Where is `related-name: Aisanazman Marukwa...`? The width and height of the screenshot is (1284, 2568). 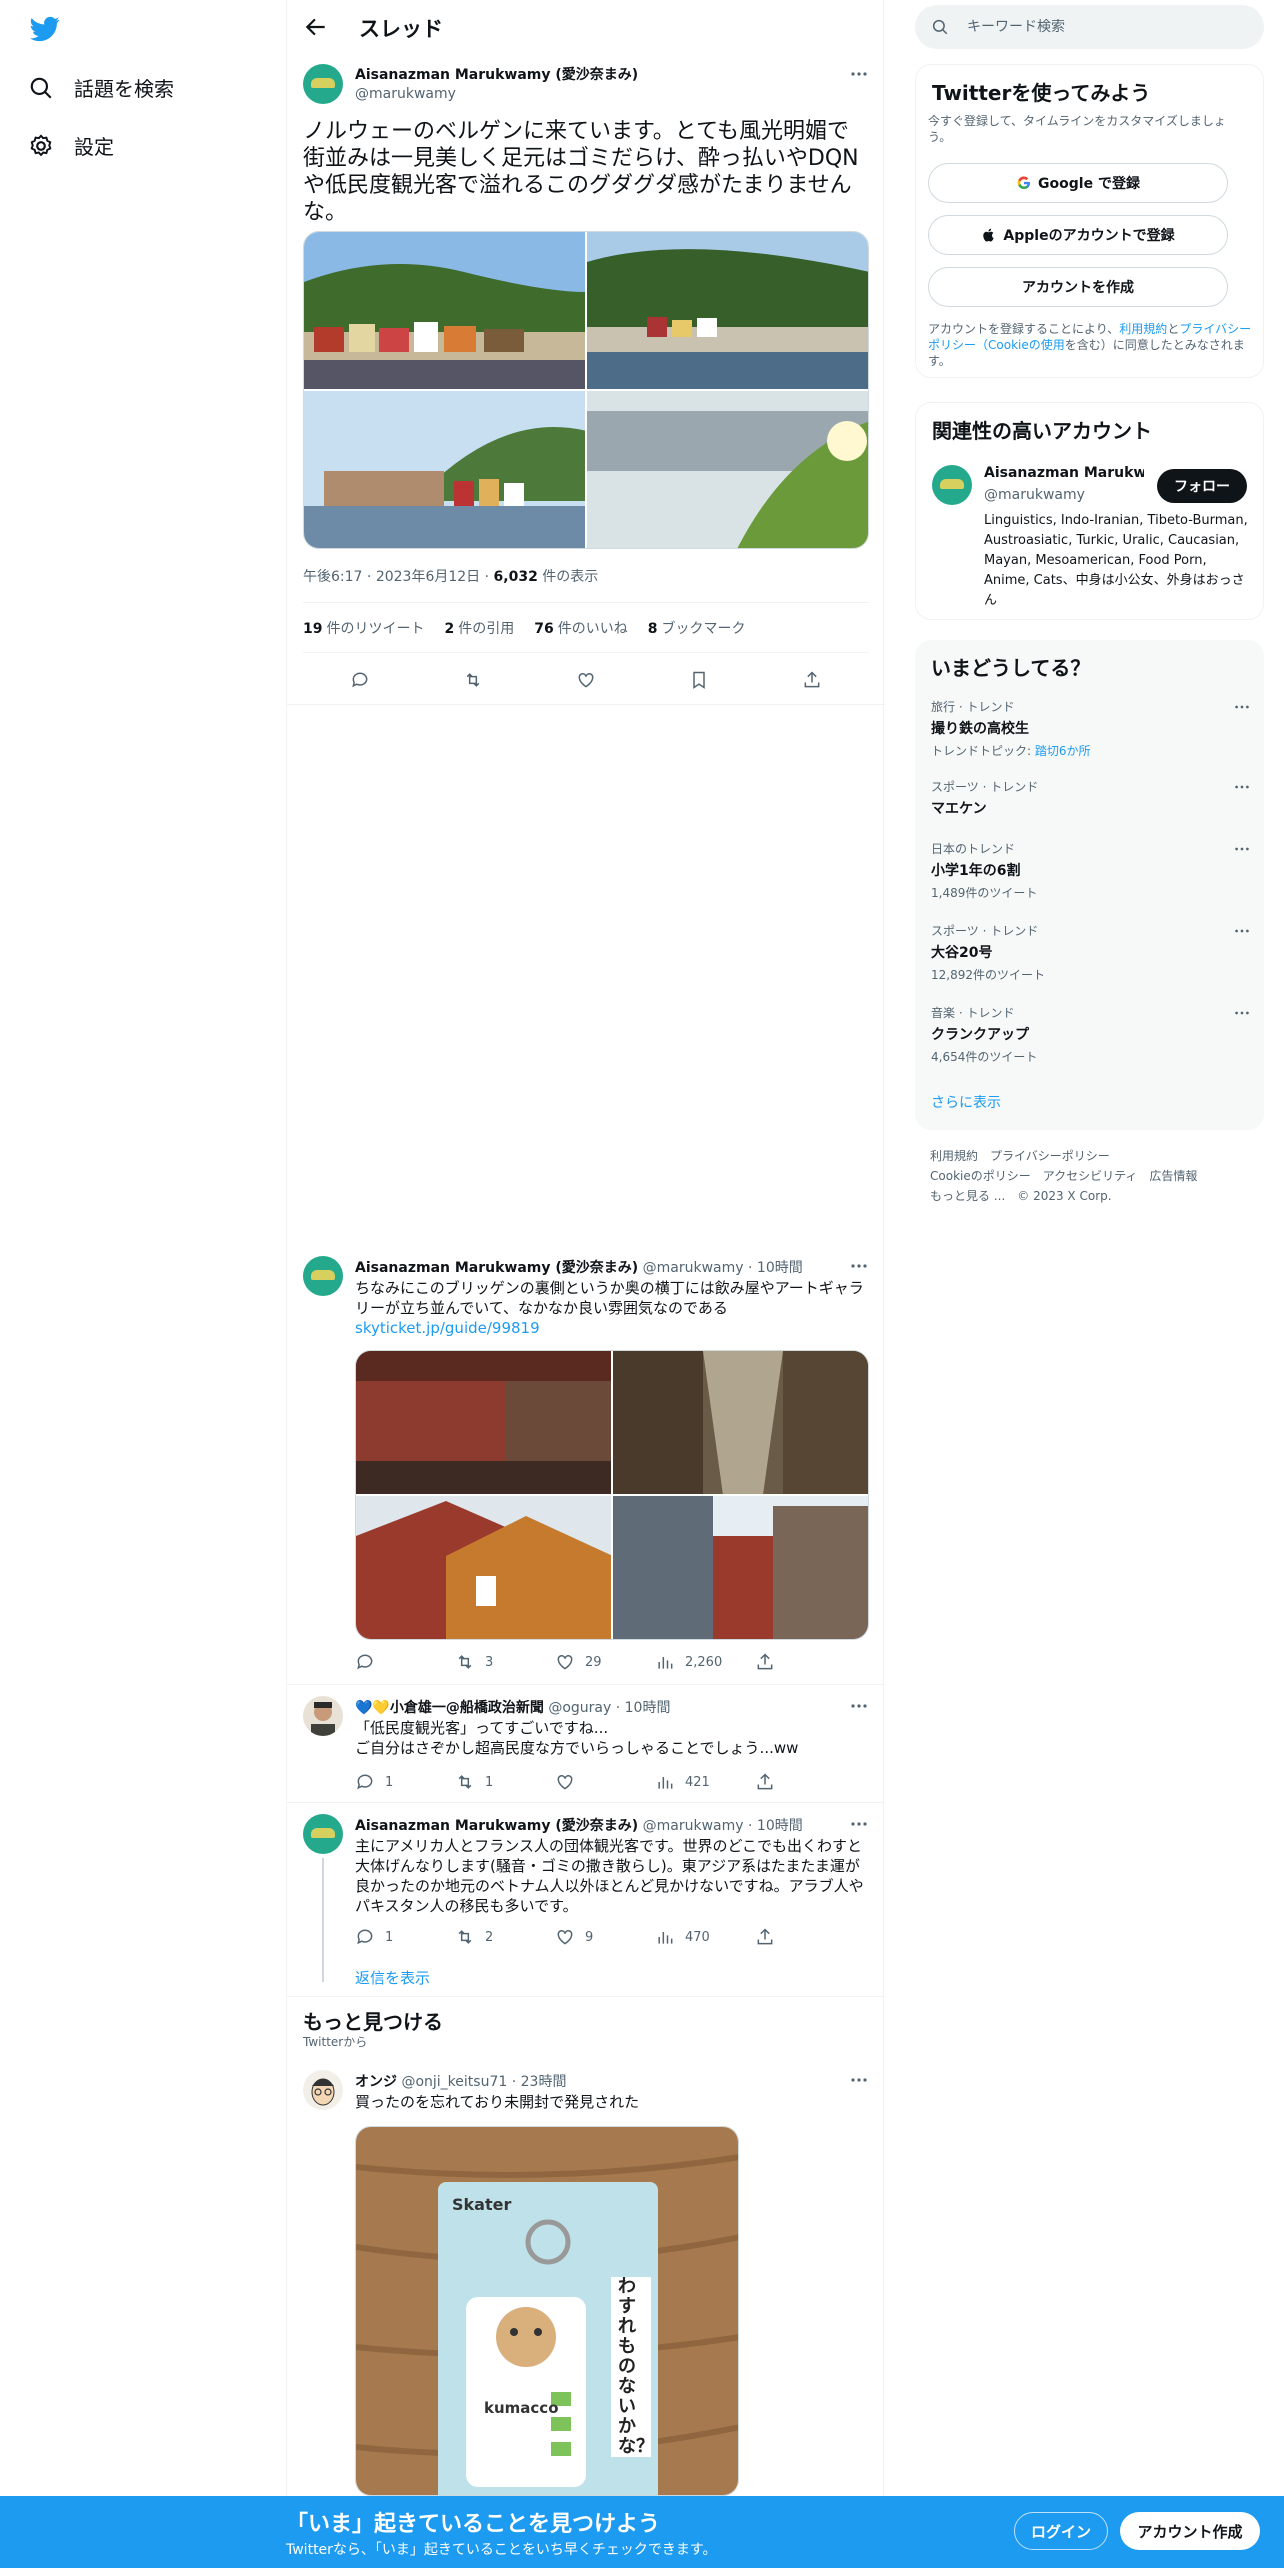
related-name: Aisanazman Marukwa... is located at coordinates (1064, 473).